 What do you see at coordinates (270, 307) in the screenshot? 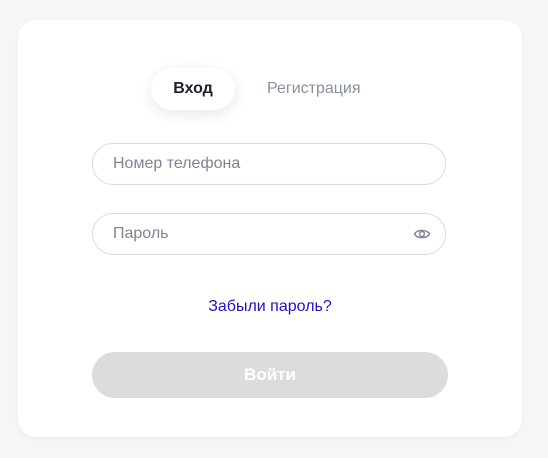
I see `forgot-password-link: Забыли пароль?` at bounding box center [270, 307].